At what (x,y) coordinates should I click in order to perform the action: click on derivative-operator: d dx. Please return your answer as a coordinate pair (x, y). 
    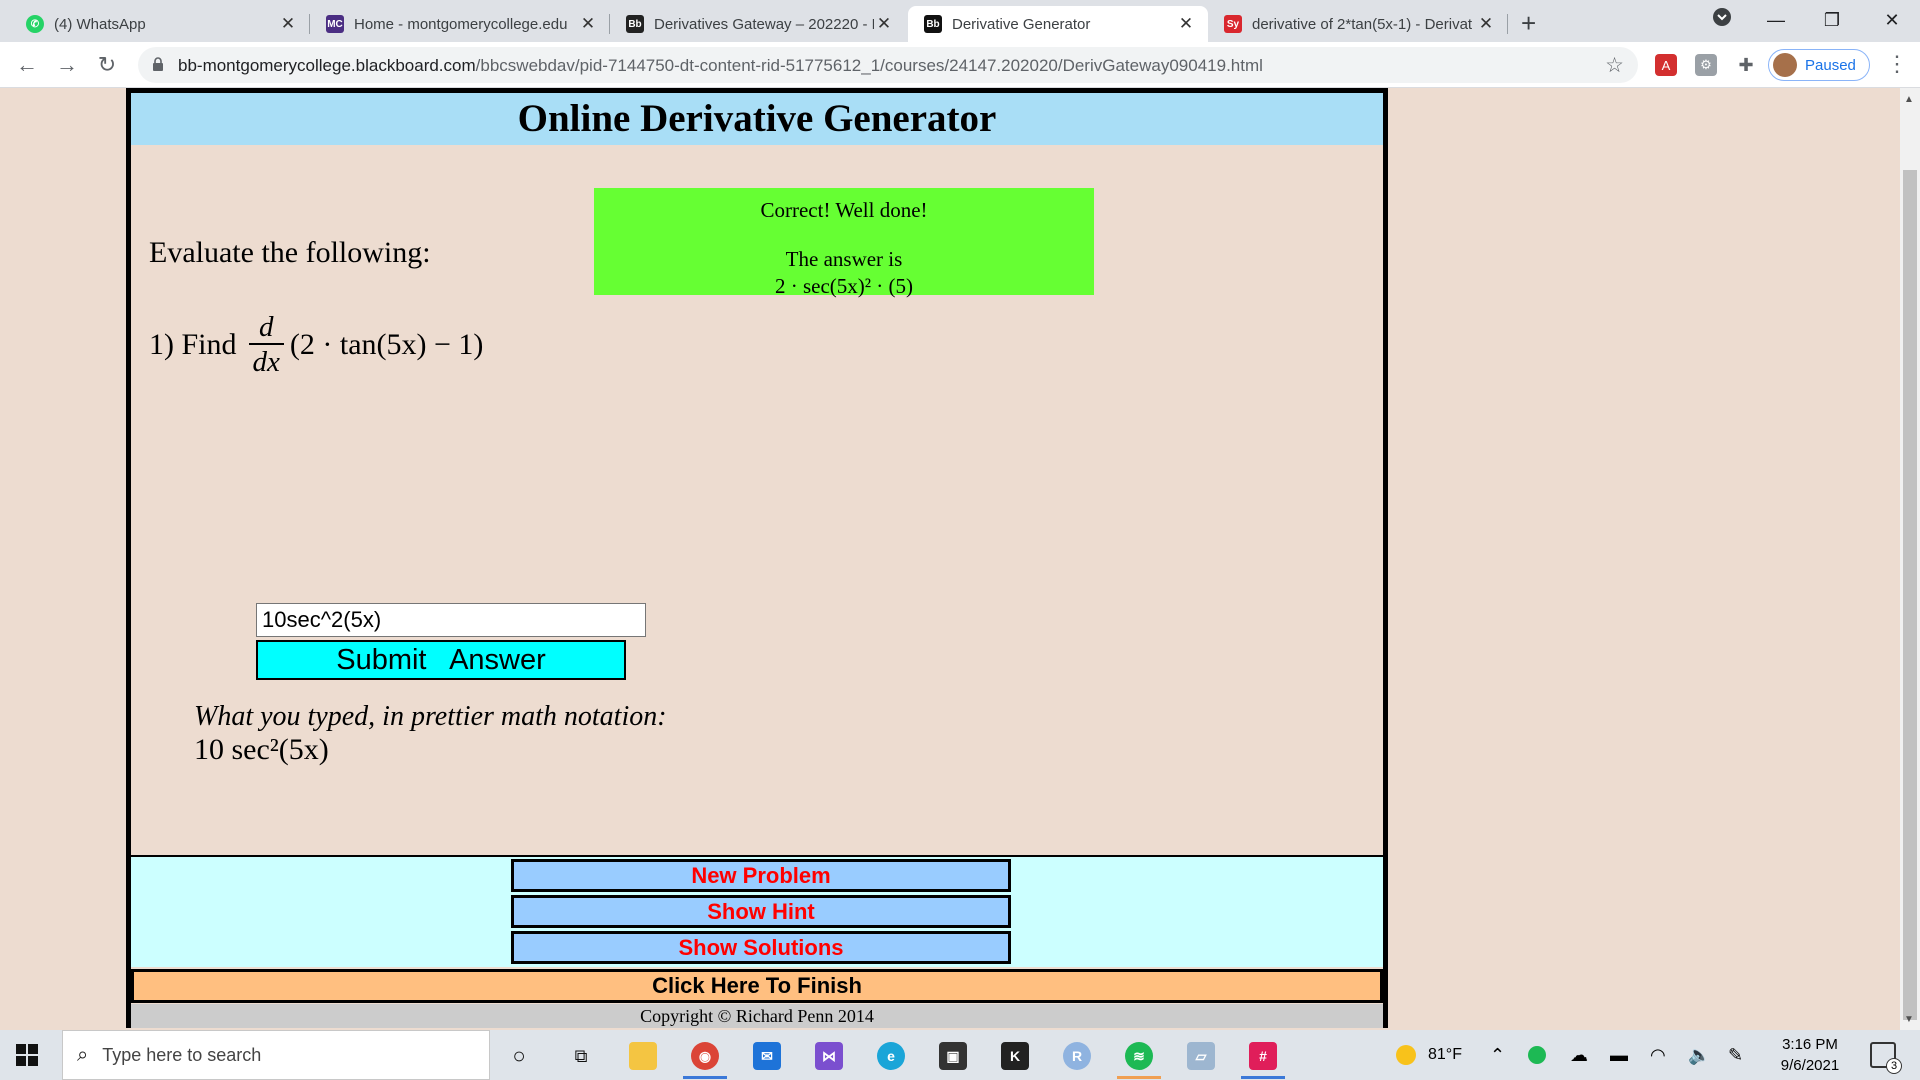
    Looking at the image, I should click on (266, 345).